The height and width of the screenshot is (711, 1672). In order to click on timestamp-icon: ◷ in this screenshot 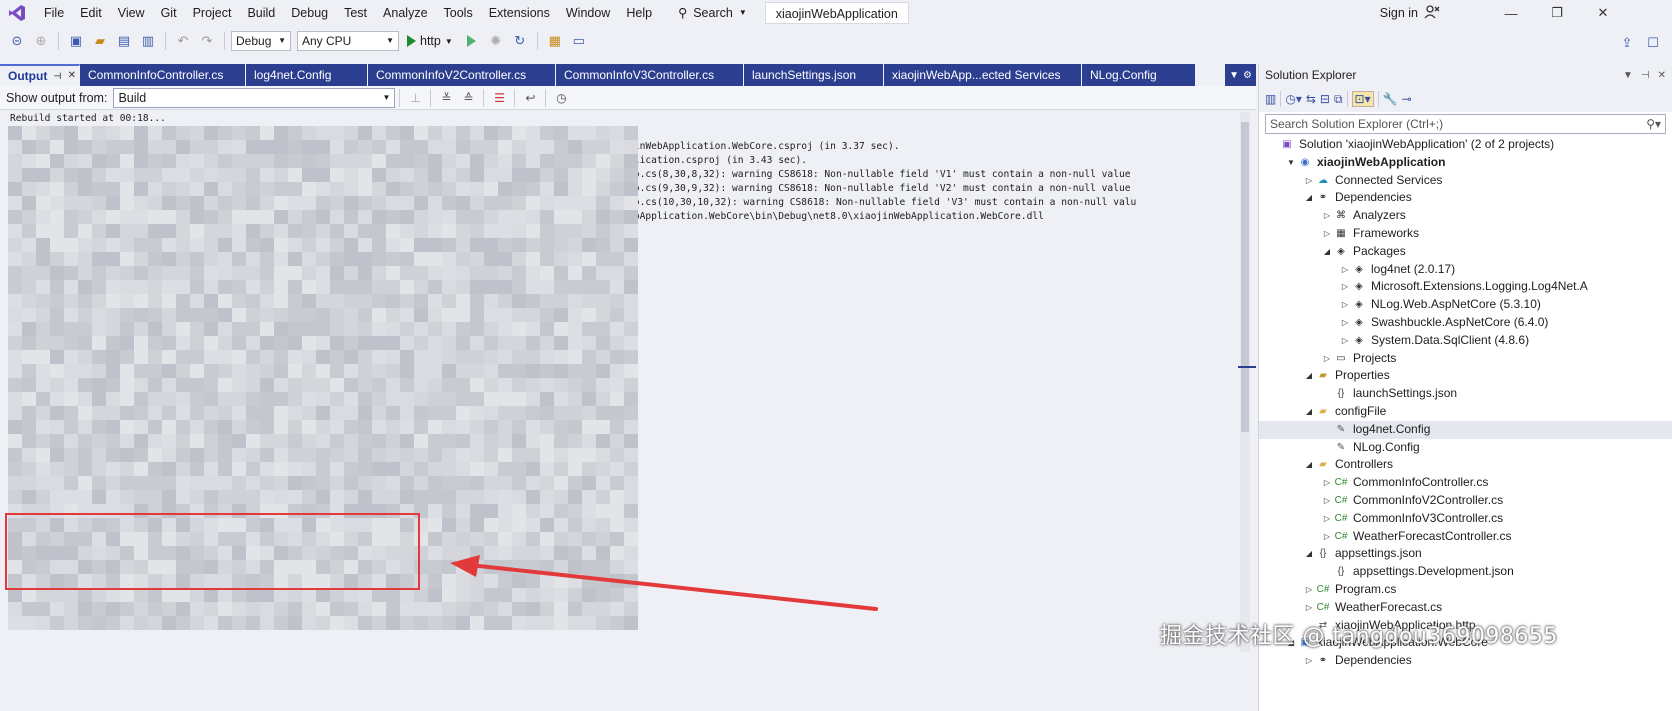, I will do `click(561, 98)`.